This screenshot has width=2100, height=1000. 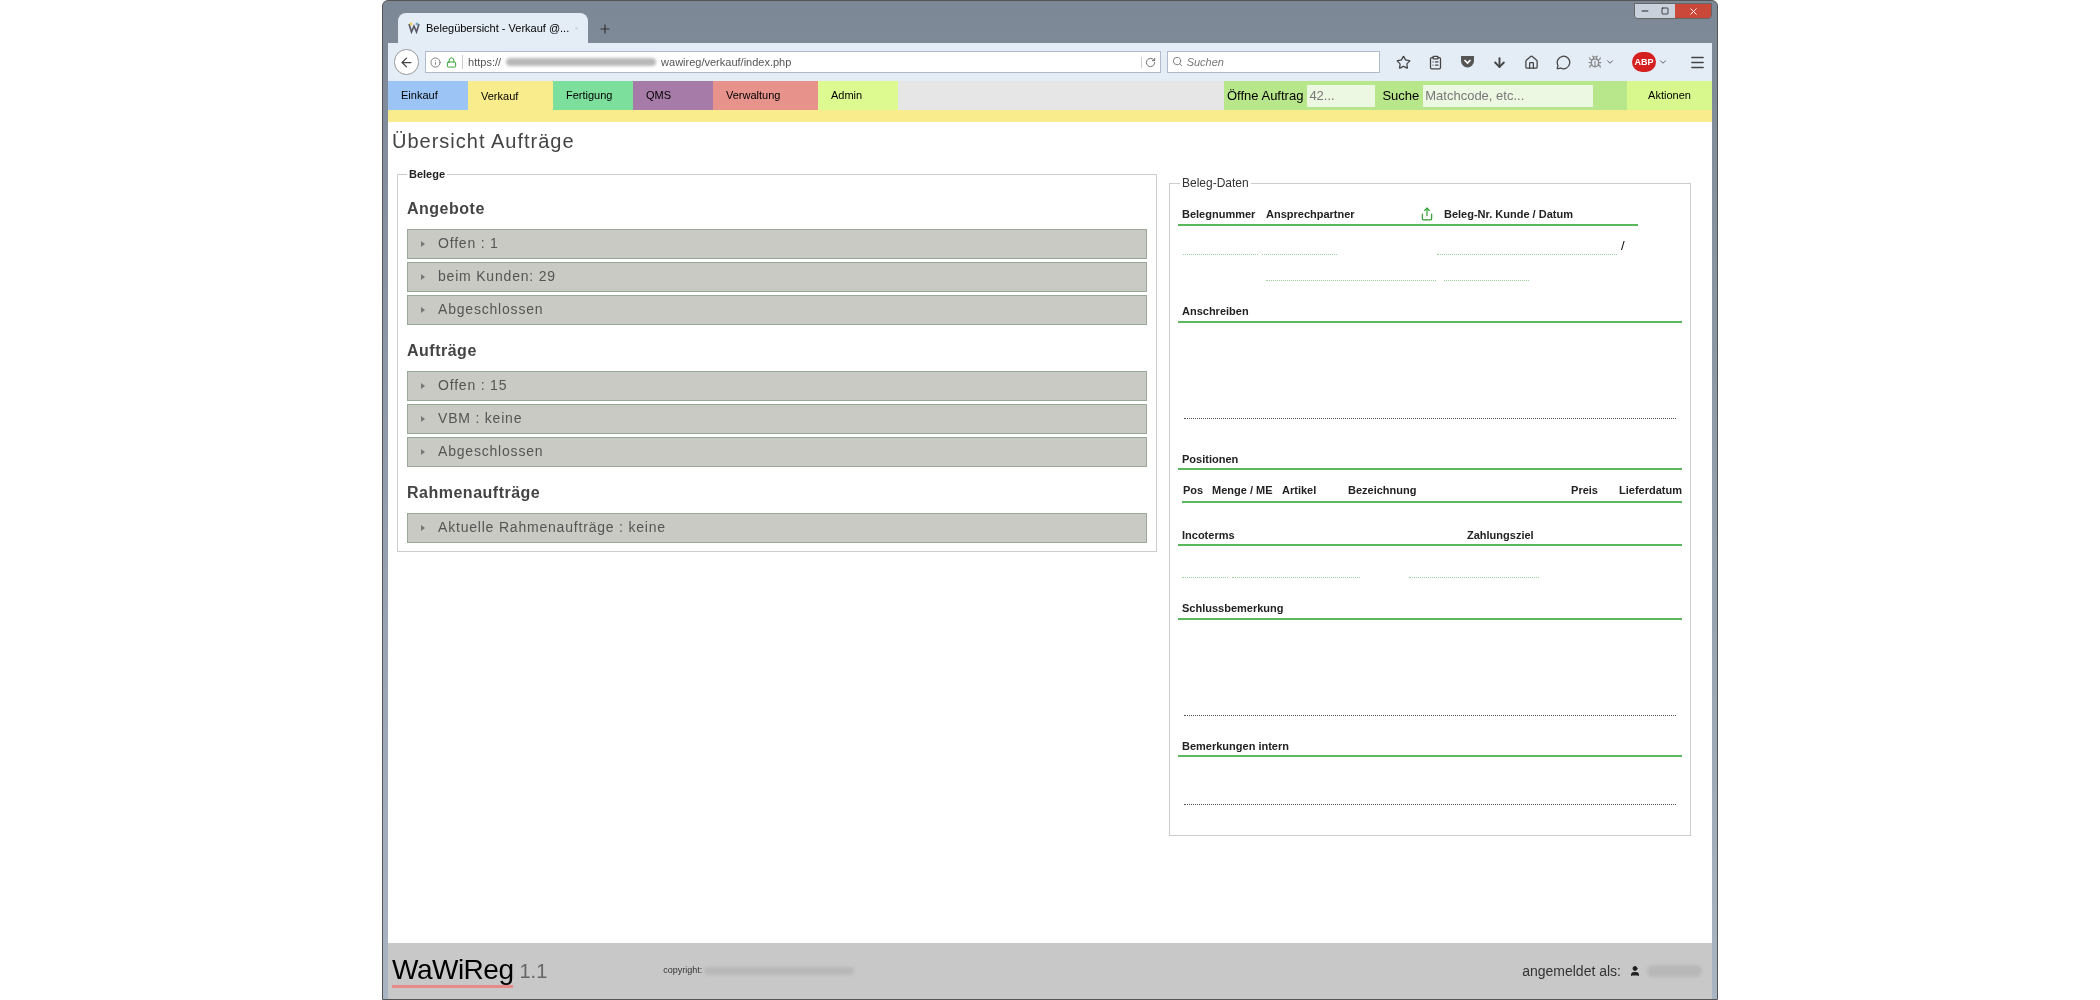 What do you see at coordinates (1401, 95) in the screenshot?
I see `field-label: Suche` at bounding box center [1401, 95].